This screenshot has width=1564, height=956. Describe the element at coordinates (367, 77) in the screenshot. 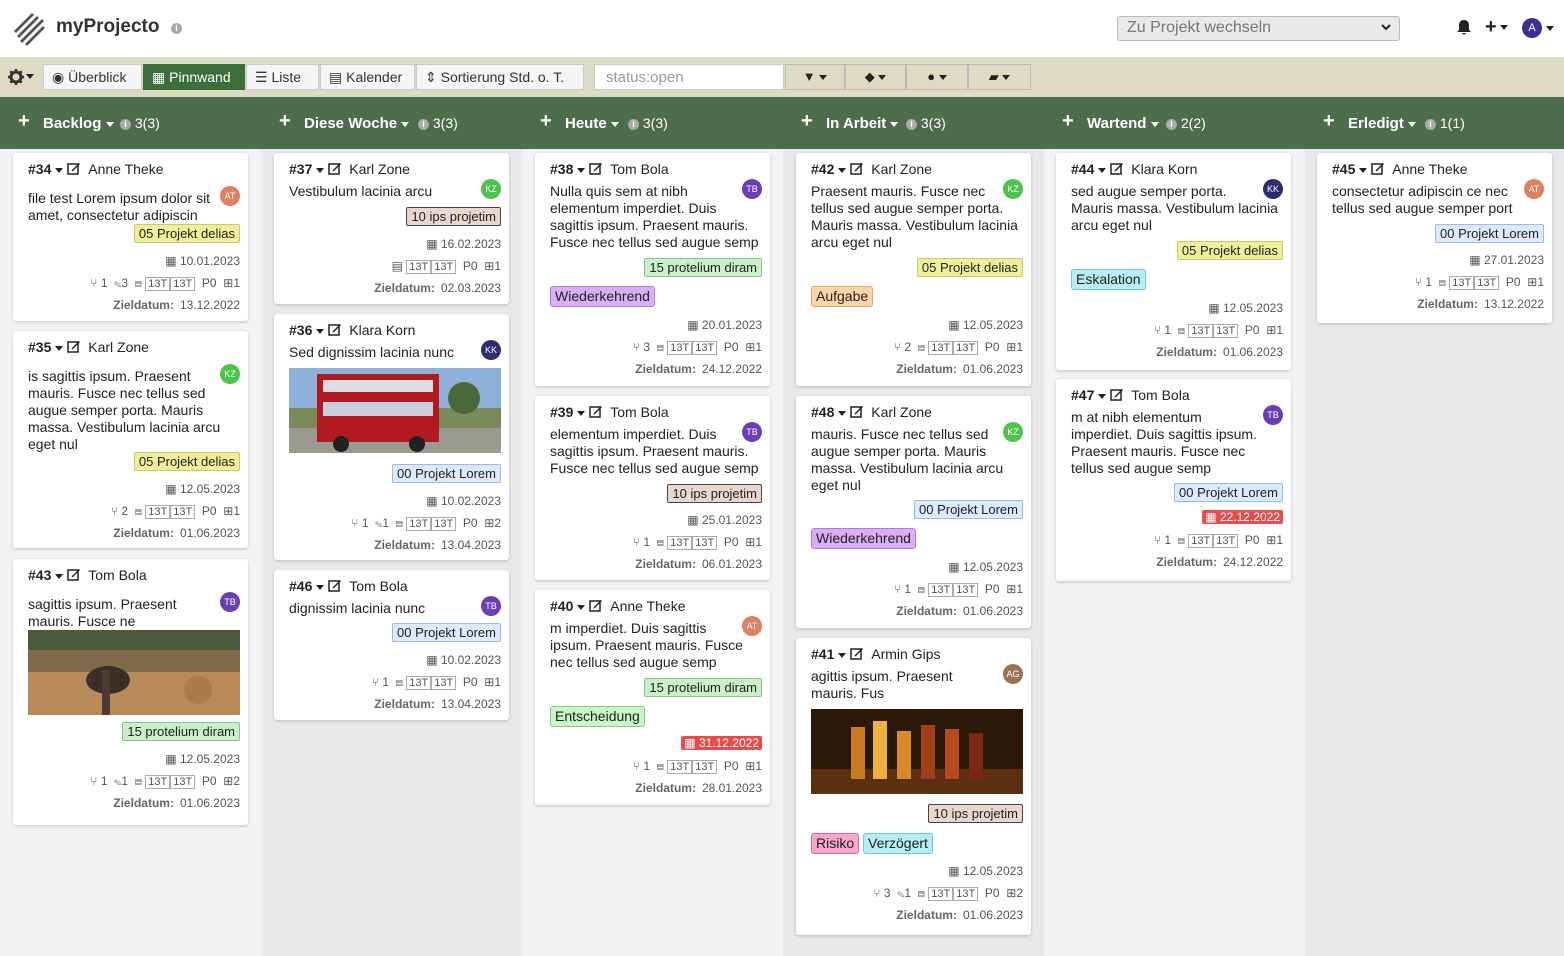

I see `calendar-button: ▤ Kalender` at that location.